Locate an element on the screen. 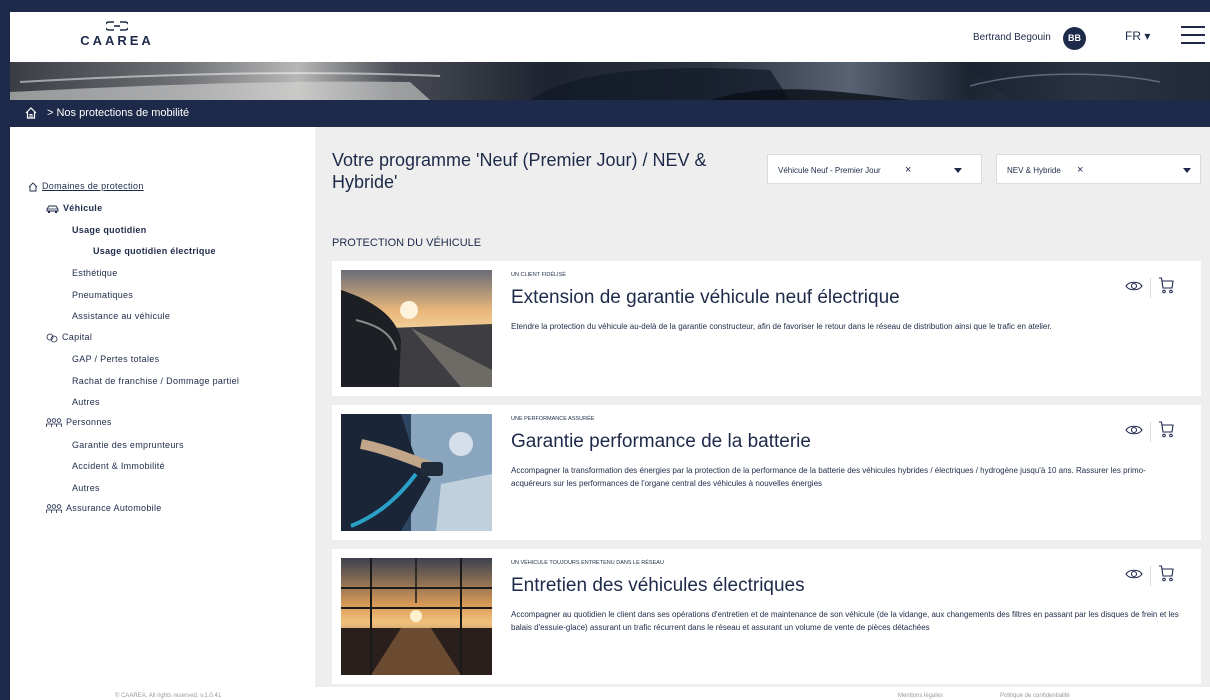 The width and height of the screenshot is (1210, 700). user-name: Bertrand Begouin is located at coordinates (1012, 37).